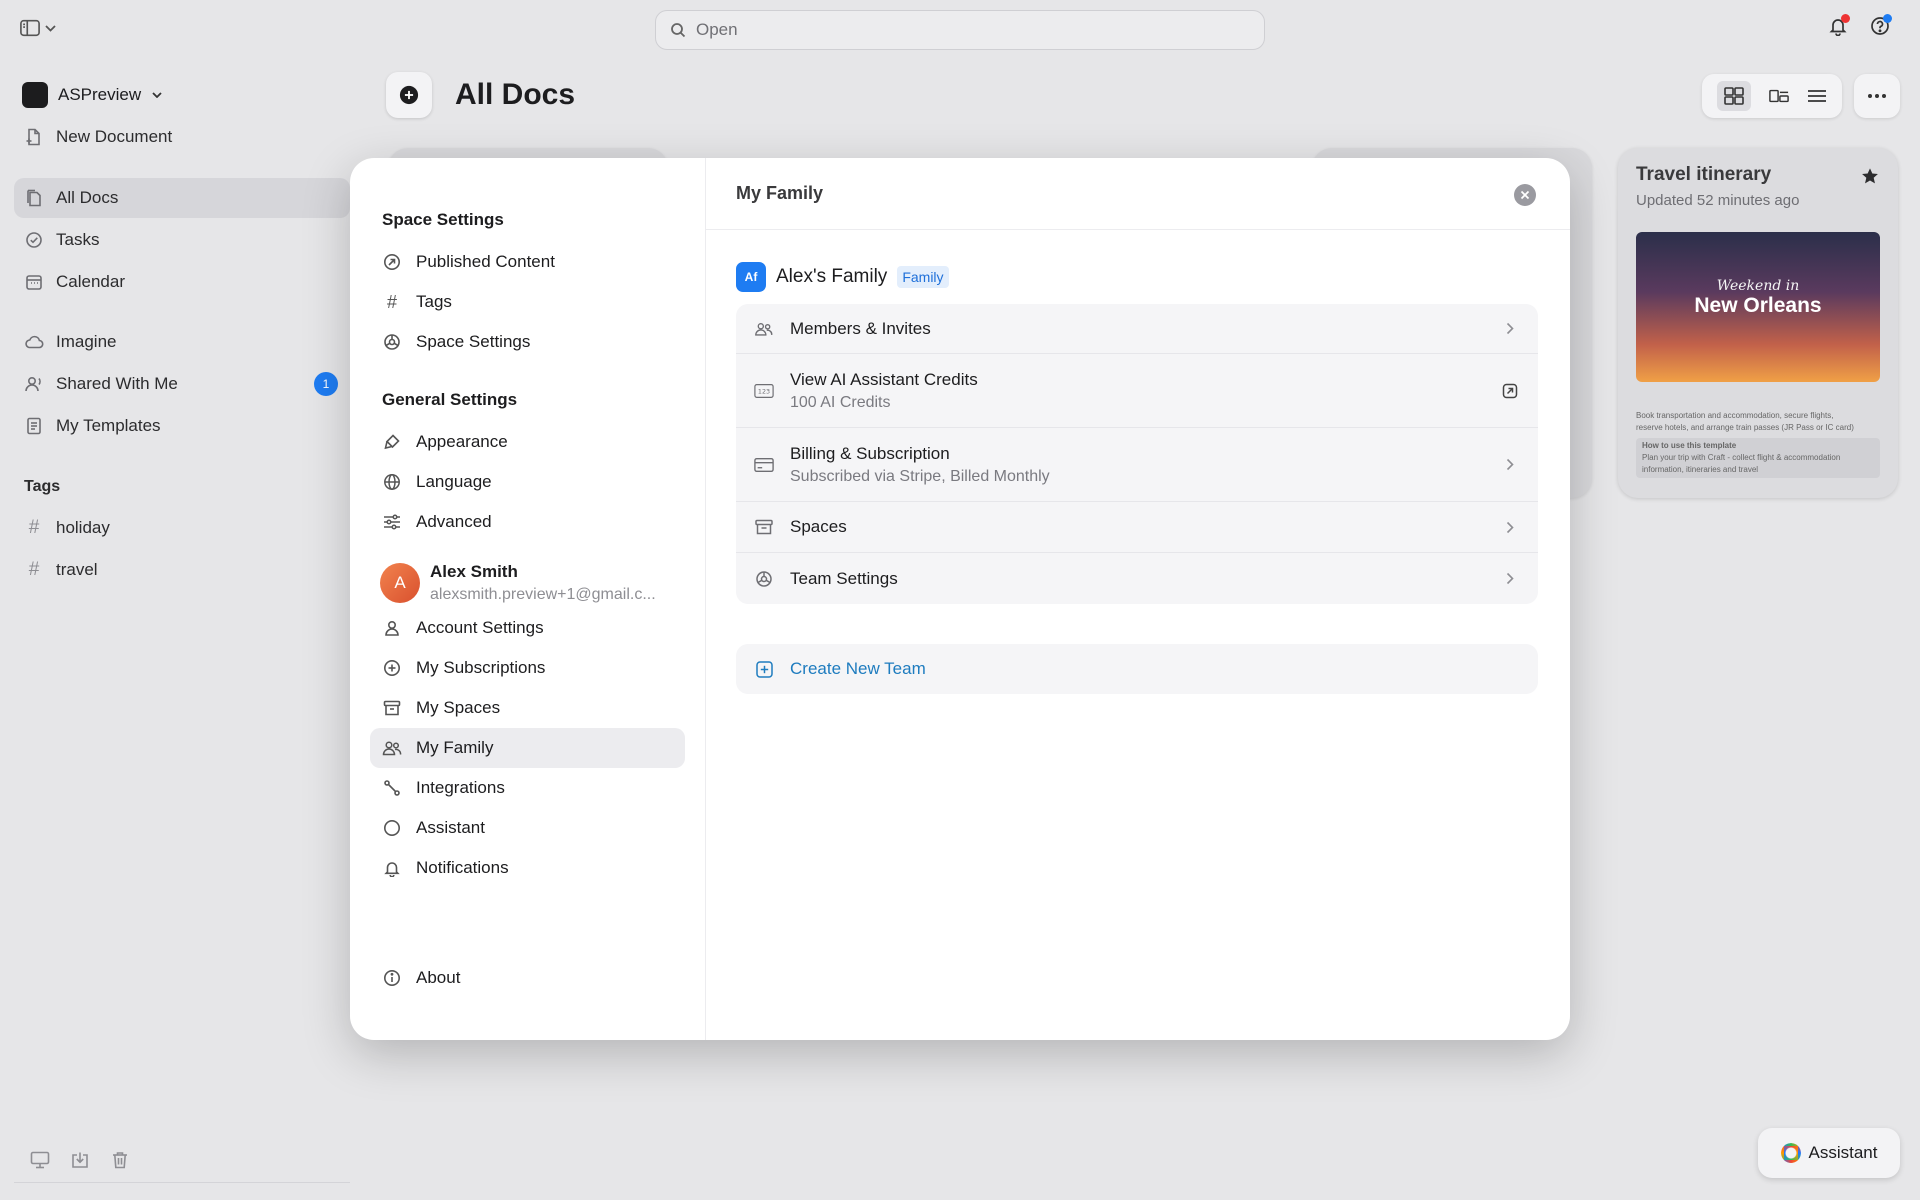 This screenshot has height=1200, width=1920. What do you see at coordinates (400, 583) in the screenshot?
I see `avatar: A` at bounding box center [400, 583].